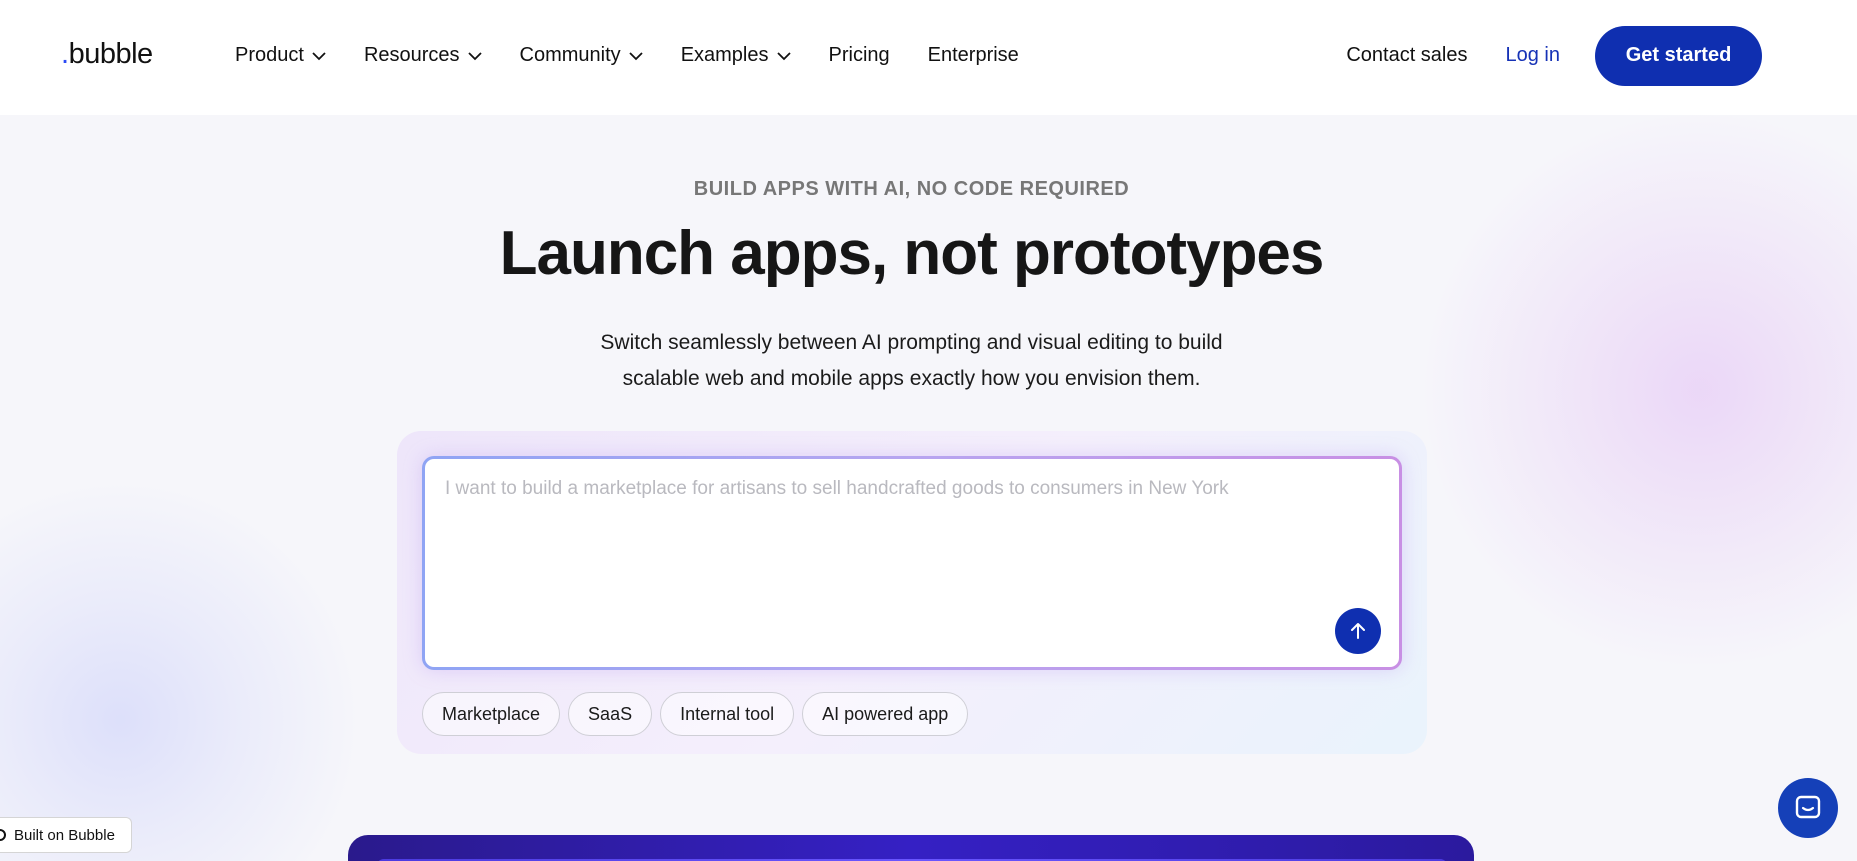  What do you see at coordinates (1406, 55) in the screenshot?
I see `contact-sales-link: Contact sales` at bounding box center [1406, 55].